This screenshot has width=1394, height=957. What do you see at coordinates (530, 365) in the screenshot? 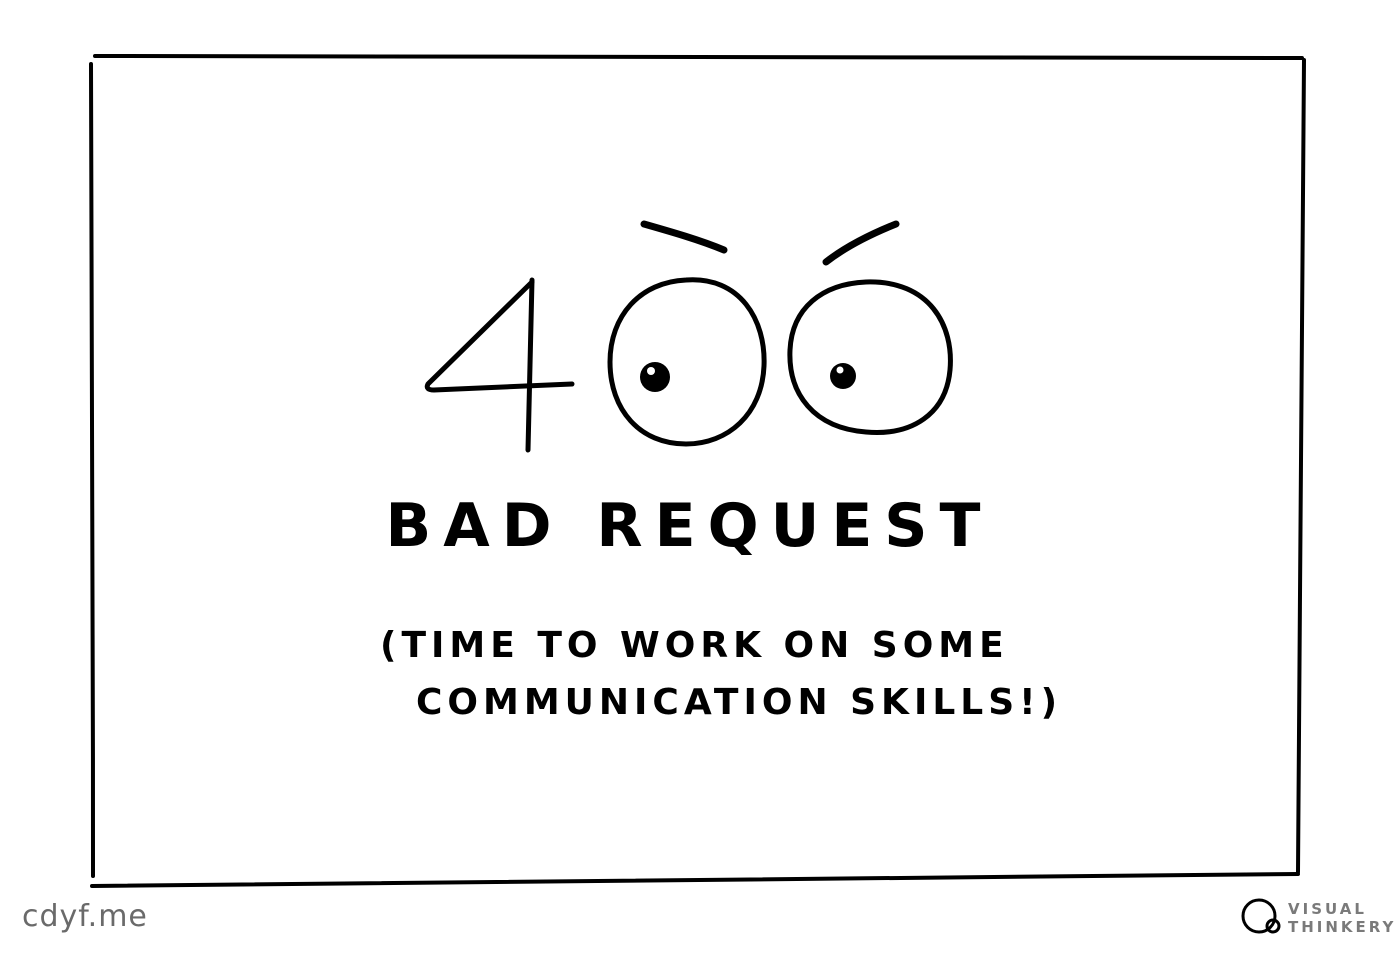
I see `digit-four-stem` at bounding box center [530, 365].